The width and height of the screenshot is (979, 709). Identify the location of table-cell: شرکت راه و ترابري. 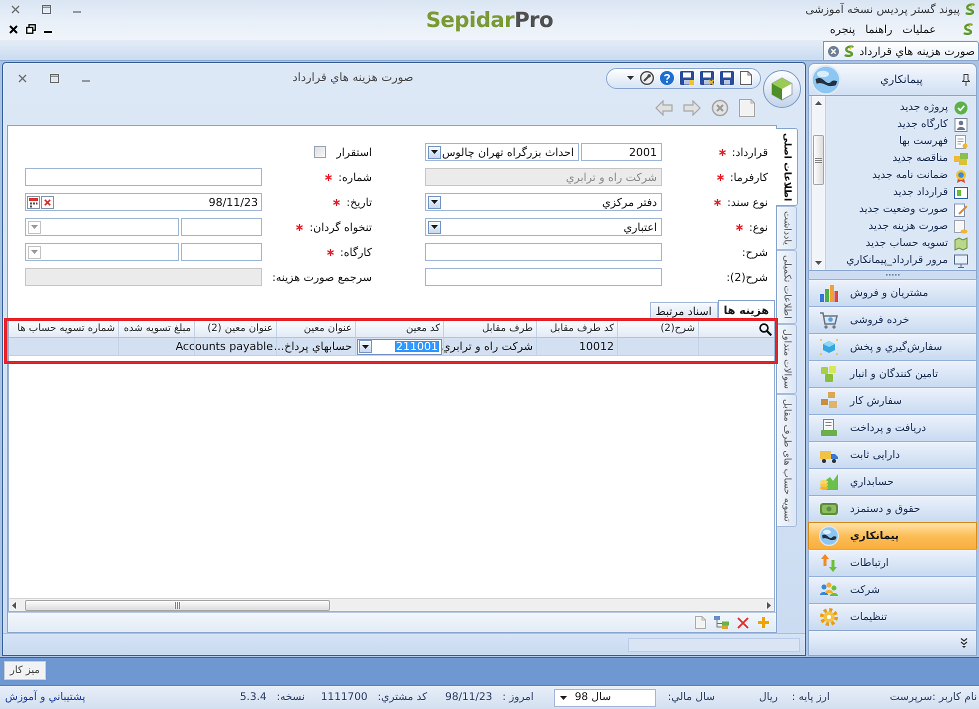
(487, 346).